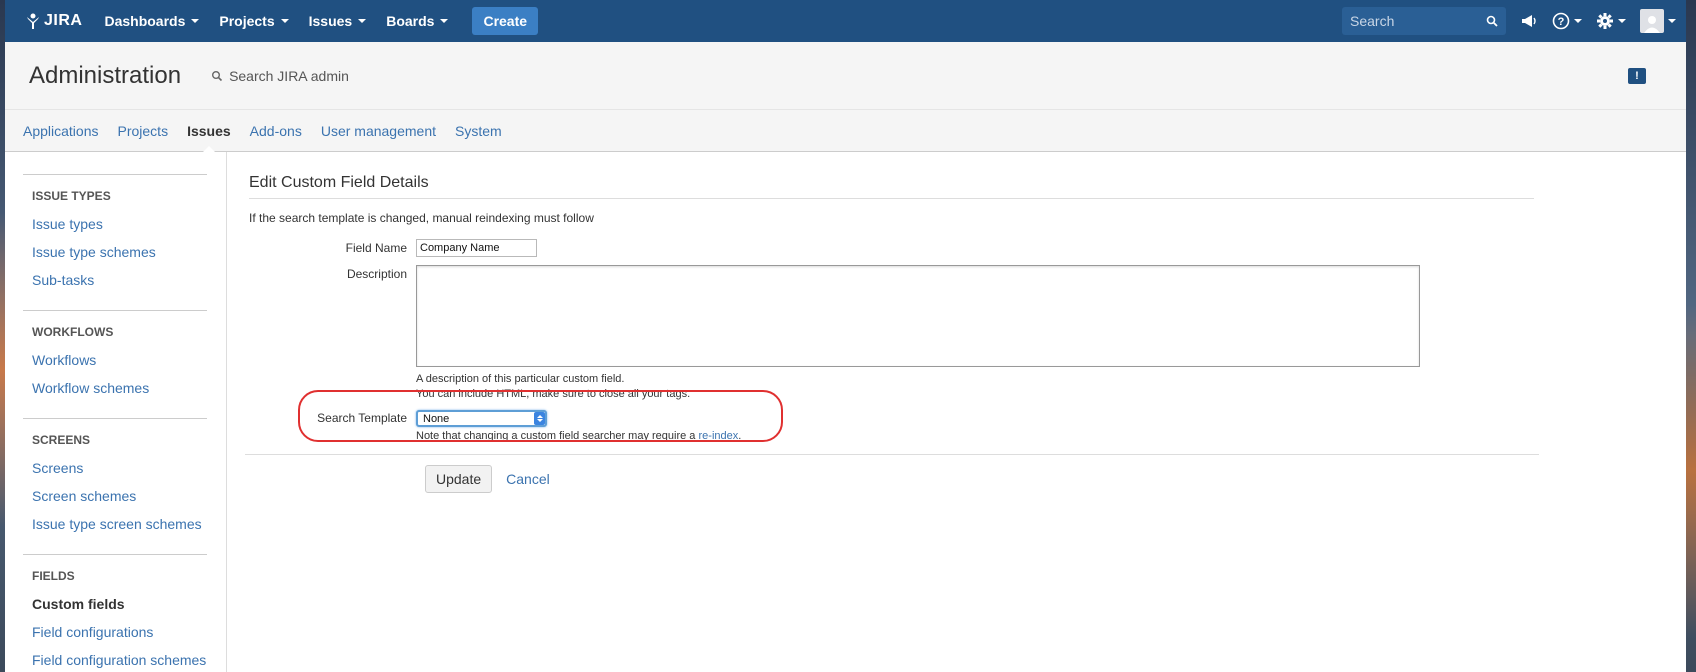 The width and height of the screenshot is (1696, 672). Describe the element at coordinates (892, 454) in the screenshot. I see `form-divider` at that location.